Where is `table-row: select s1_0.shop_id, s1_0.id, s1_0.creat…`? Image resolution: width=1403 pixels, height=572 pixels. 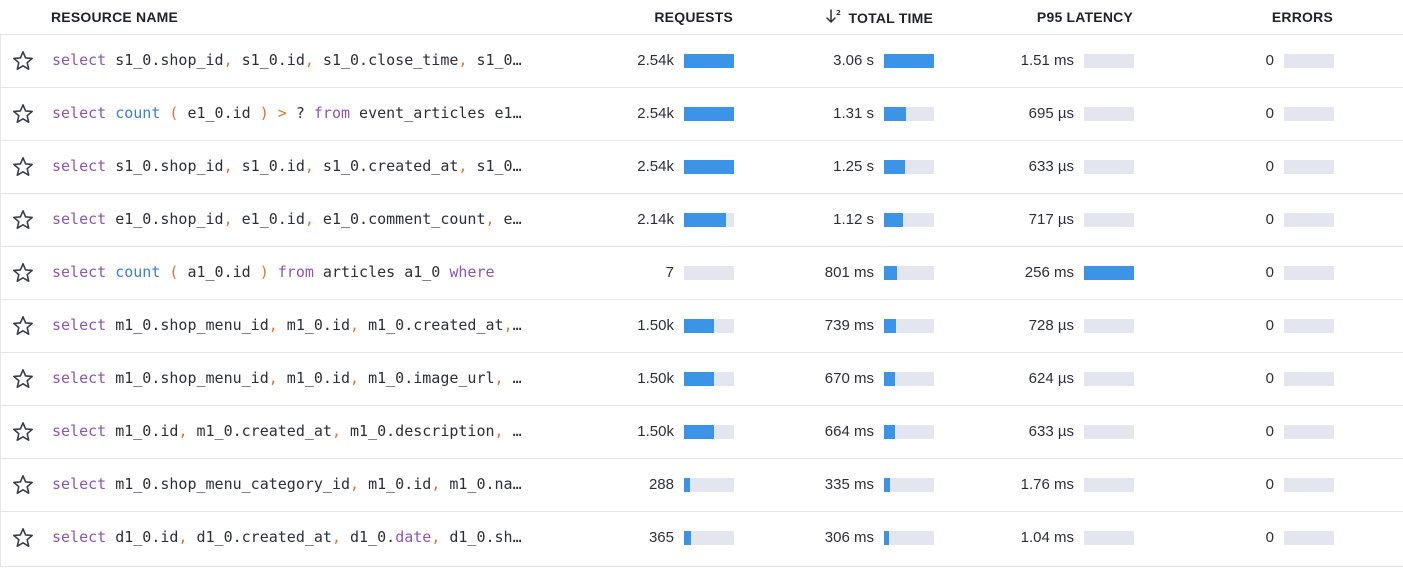 table-row: select s1_0.shop_id, s1_0.id, s1_0.creat… is located at coordinates (701, 167).